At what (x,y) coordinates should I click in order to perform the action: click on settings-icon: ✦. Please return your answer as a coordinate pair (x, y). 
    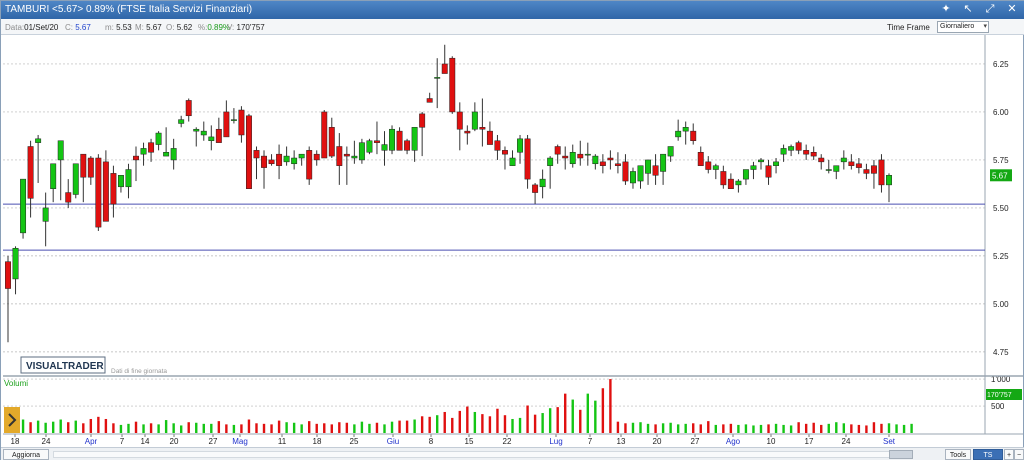
    Looking at the image, I should click on (946, 9).